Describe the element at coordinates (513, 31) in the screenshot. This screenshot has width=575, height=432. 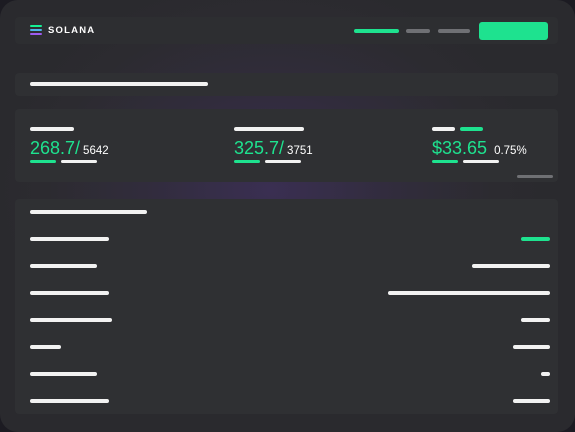
I see `connect-button` at that location.